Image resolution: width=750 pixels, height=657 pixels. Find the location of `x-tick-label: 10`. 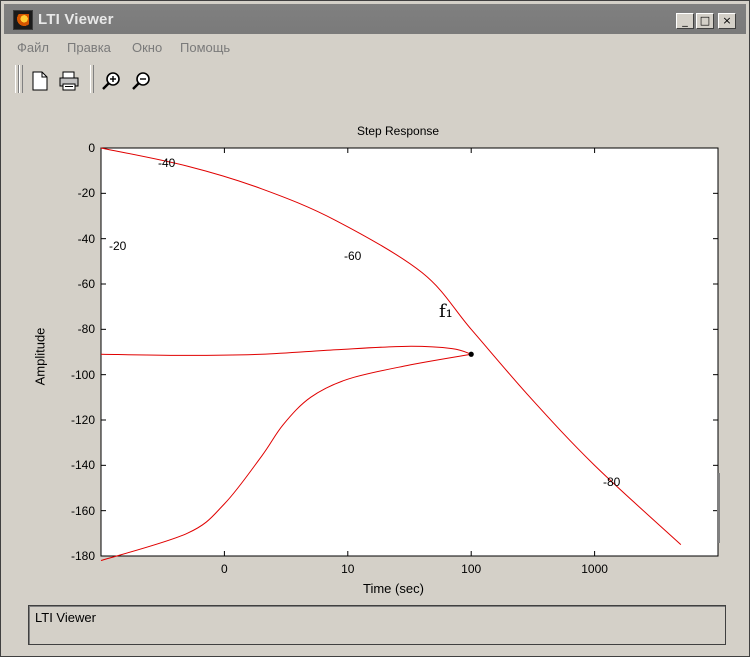

x-tick-label: 10 is located at coordinates (348, 569).